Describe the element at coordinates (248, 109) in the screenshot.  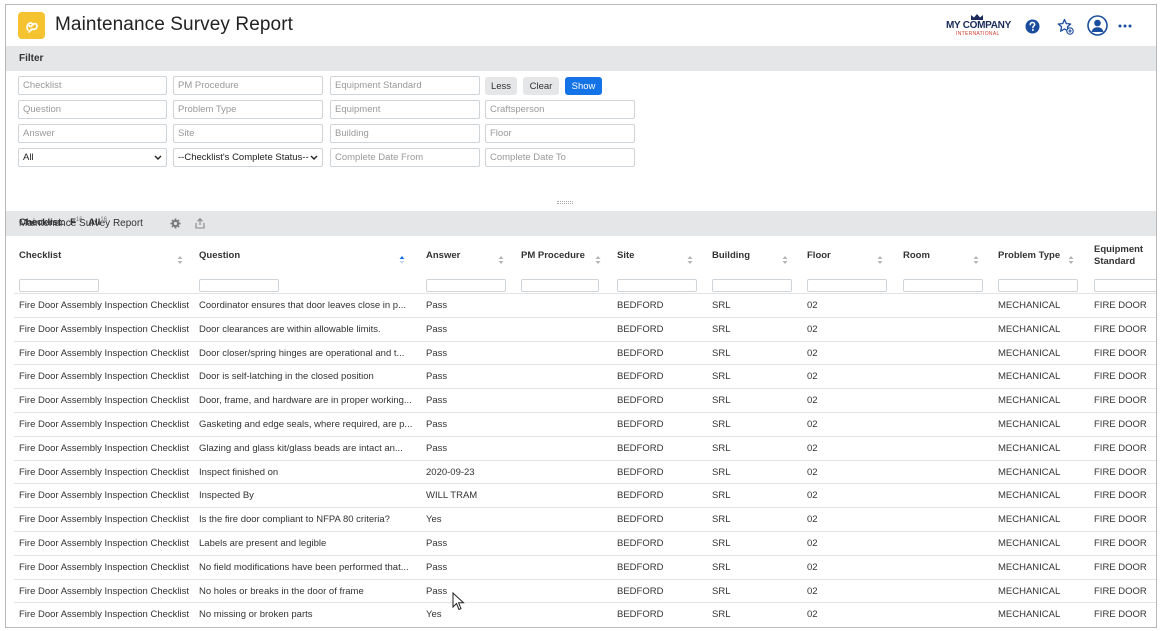
I see `problem-type-filter-input: Problem Type` at that location.